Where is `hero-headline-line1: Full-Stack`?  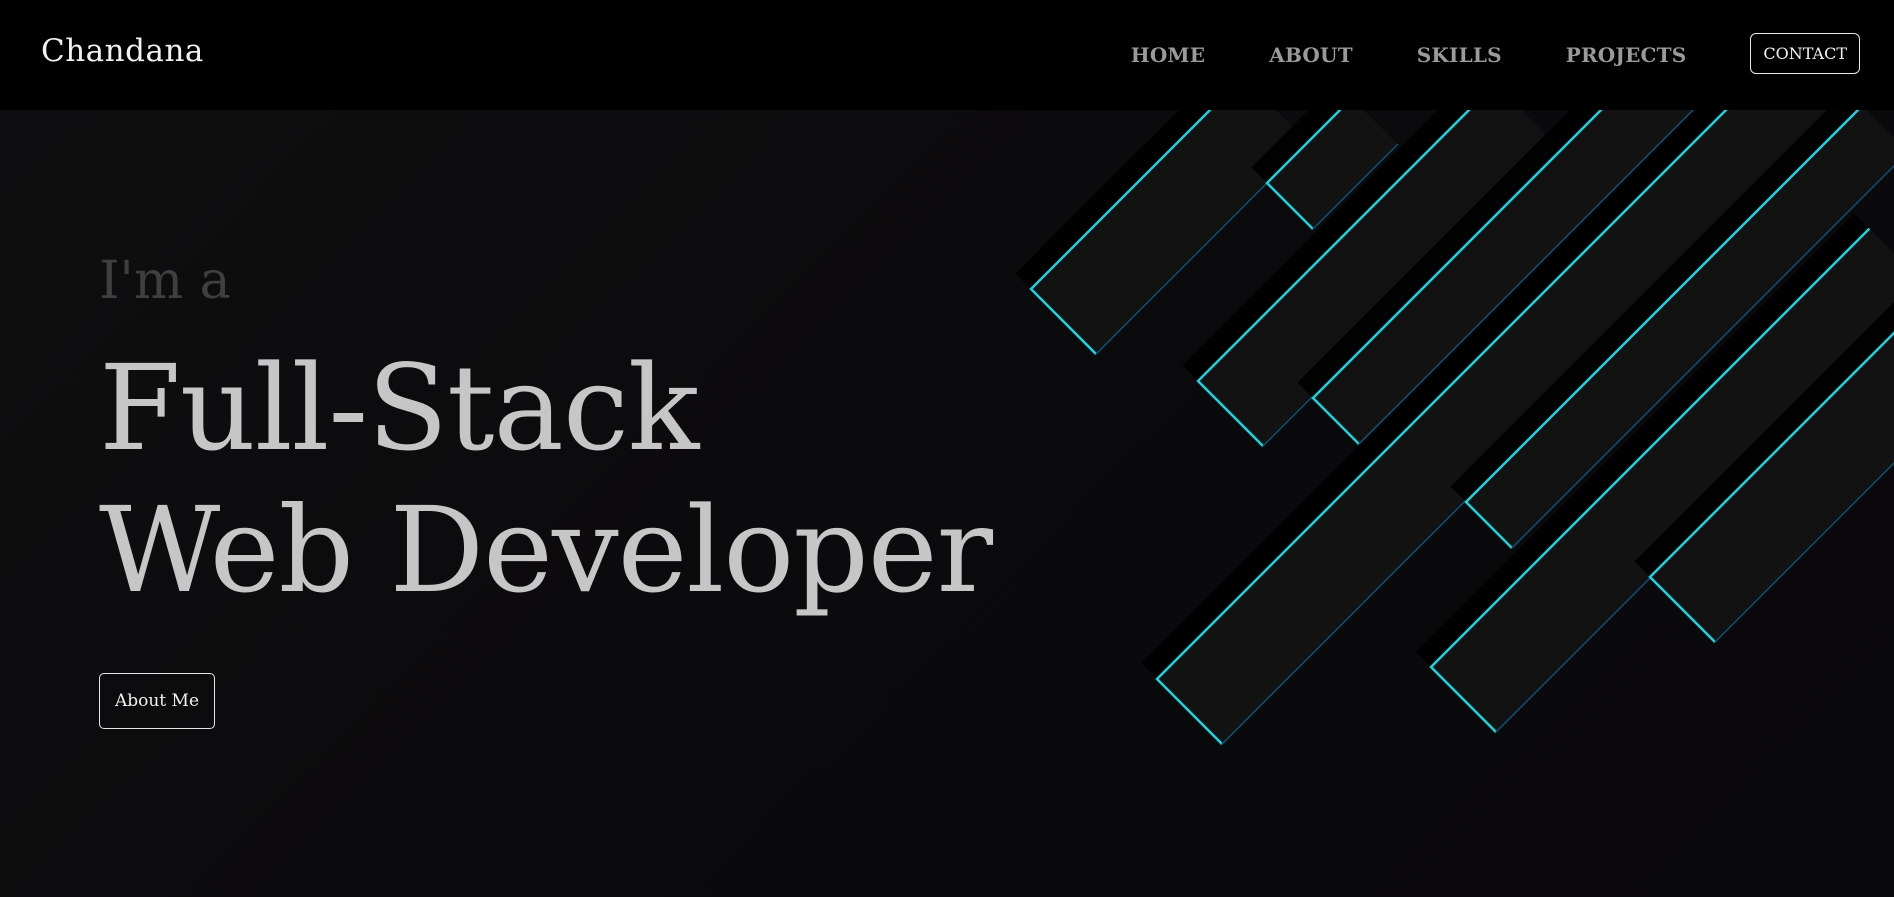
hero-headline-line1: Full-Stack is located at coordinates (399, 408).